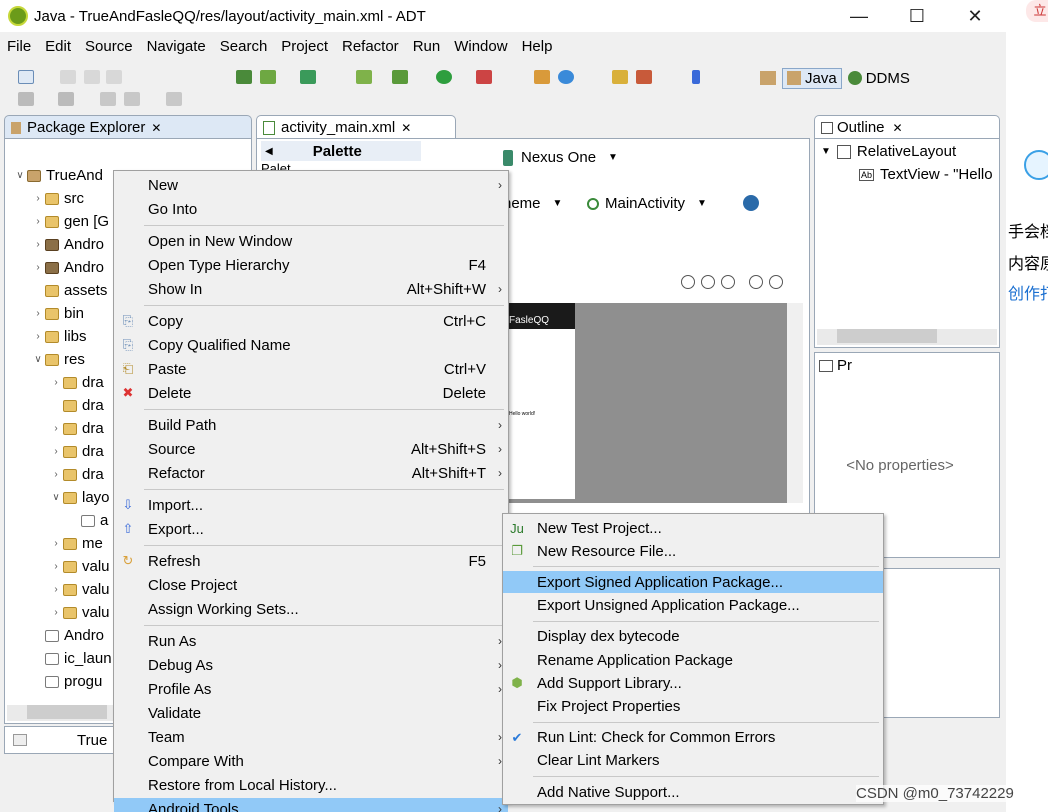  What do you see at coordinates (427, 46) in the screenshot?
I see `menu-run: Run` at bounding box center [427, 46].